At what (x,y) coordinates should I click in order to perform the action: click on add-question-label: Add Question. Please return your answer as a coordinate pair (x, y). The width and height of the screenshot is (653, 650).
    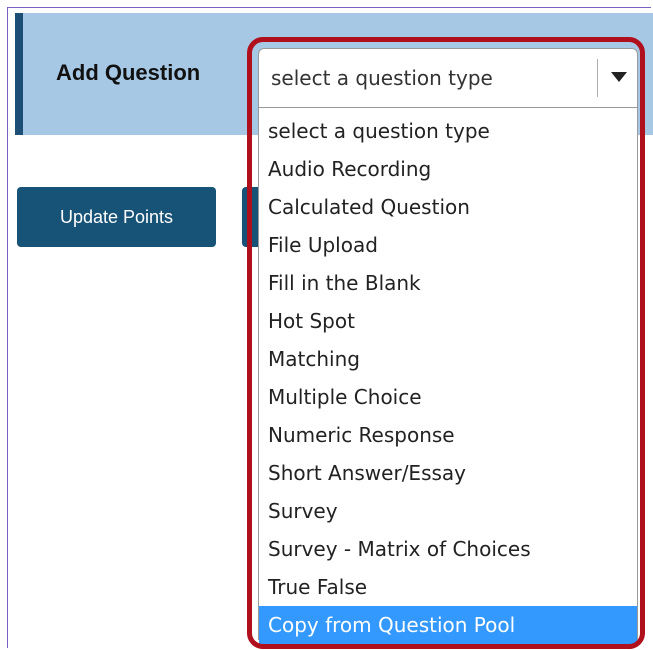
    Looking at the image, I should click on (128, 72).